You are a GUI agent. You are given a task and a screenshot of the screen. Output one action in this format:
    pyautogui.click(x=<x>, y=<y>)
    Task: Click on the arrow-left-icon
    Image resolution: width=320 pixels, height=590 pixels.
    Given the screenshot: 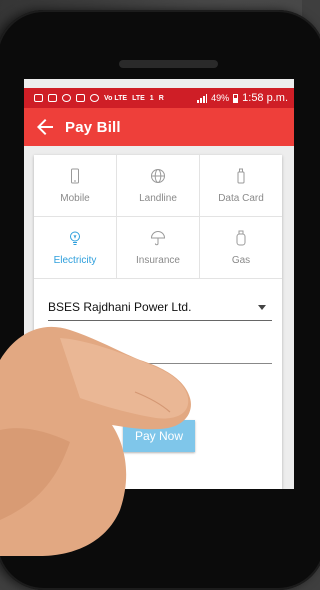 What is the action you would take?
    pyautogui.click(x=45, y=127)
    